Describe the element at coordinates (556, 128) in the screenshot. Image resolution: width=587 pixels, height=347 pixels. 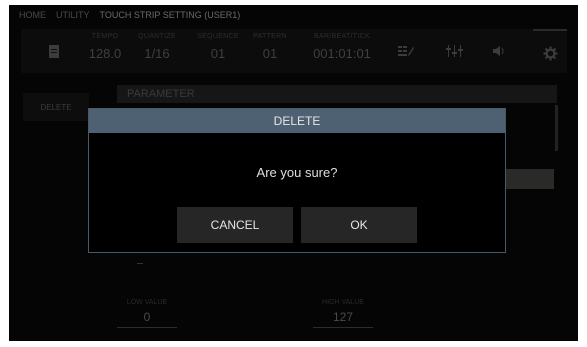
I see `scrollbar` at that location.